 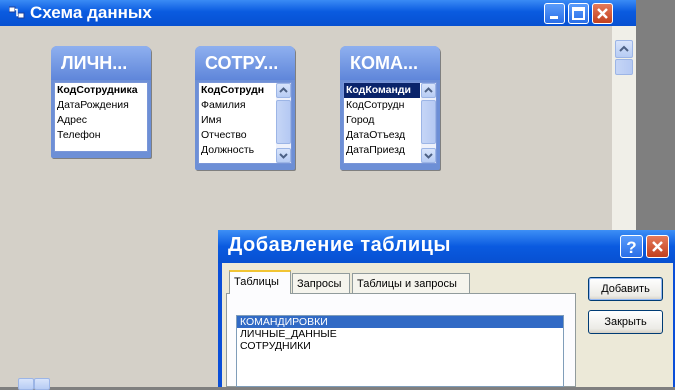 I want to click on field-list: КодСотрудника ДатаРождения Адрес Телефон, so click(x=101, y=117).